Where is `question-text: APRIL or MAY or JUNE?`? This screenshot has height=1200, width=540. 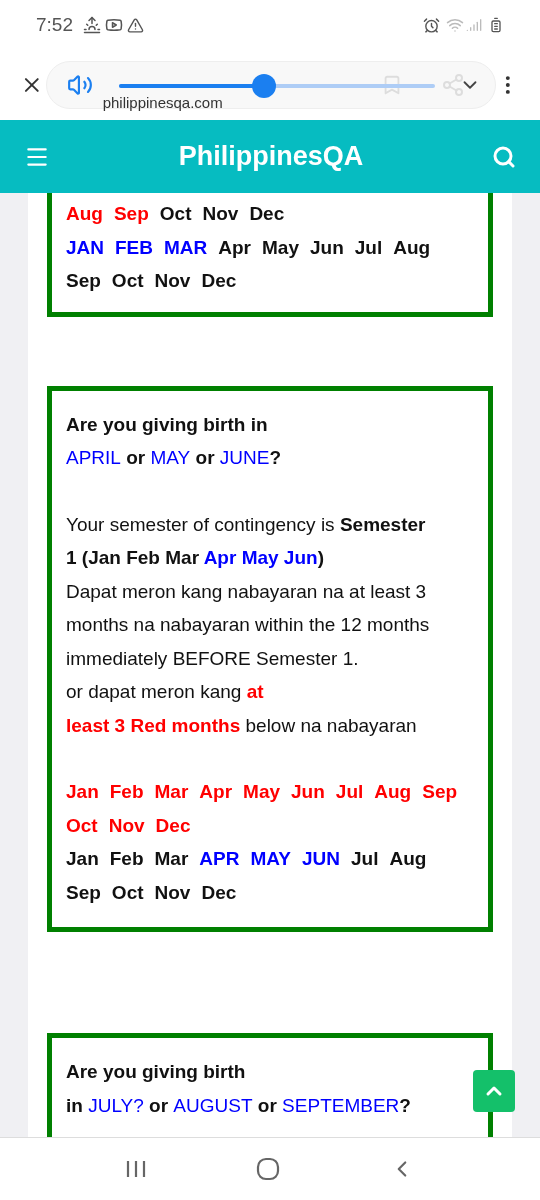 question-text: APRIL or MAY or JUNE? is located at coordinates (174, 458).